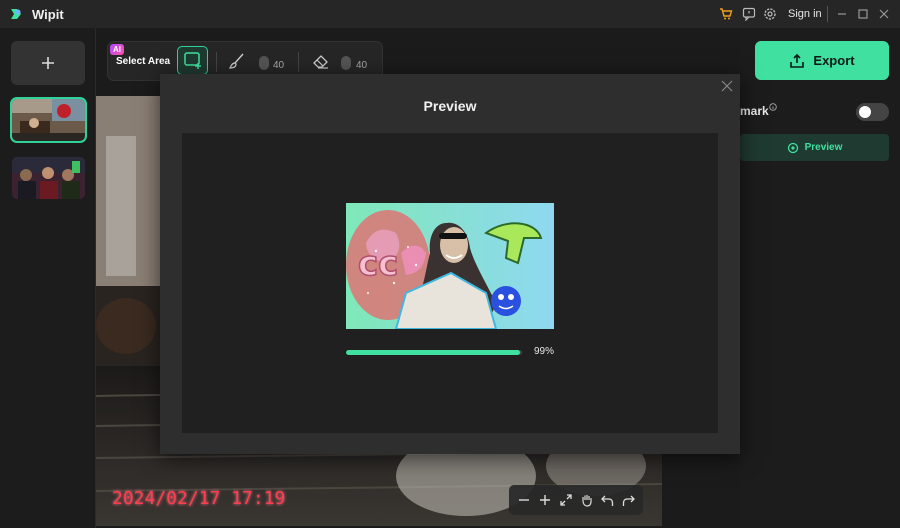  What do you see at coordinates (827, 14) in the screenshot?
I see `titlebar-divider` at bounding box center [827, 14].